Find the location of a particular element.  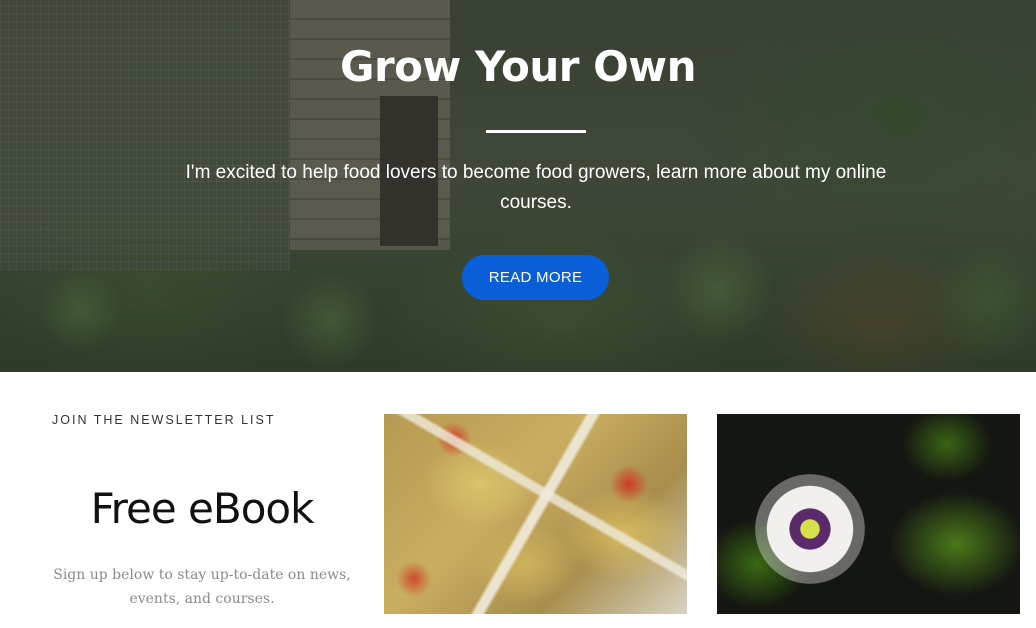

hero-title: Grow Your Own is located at coordinates (518, 66).